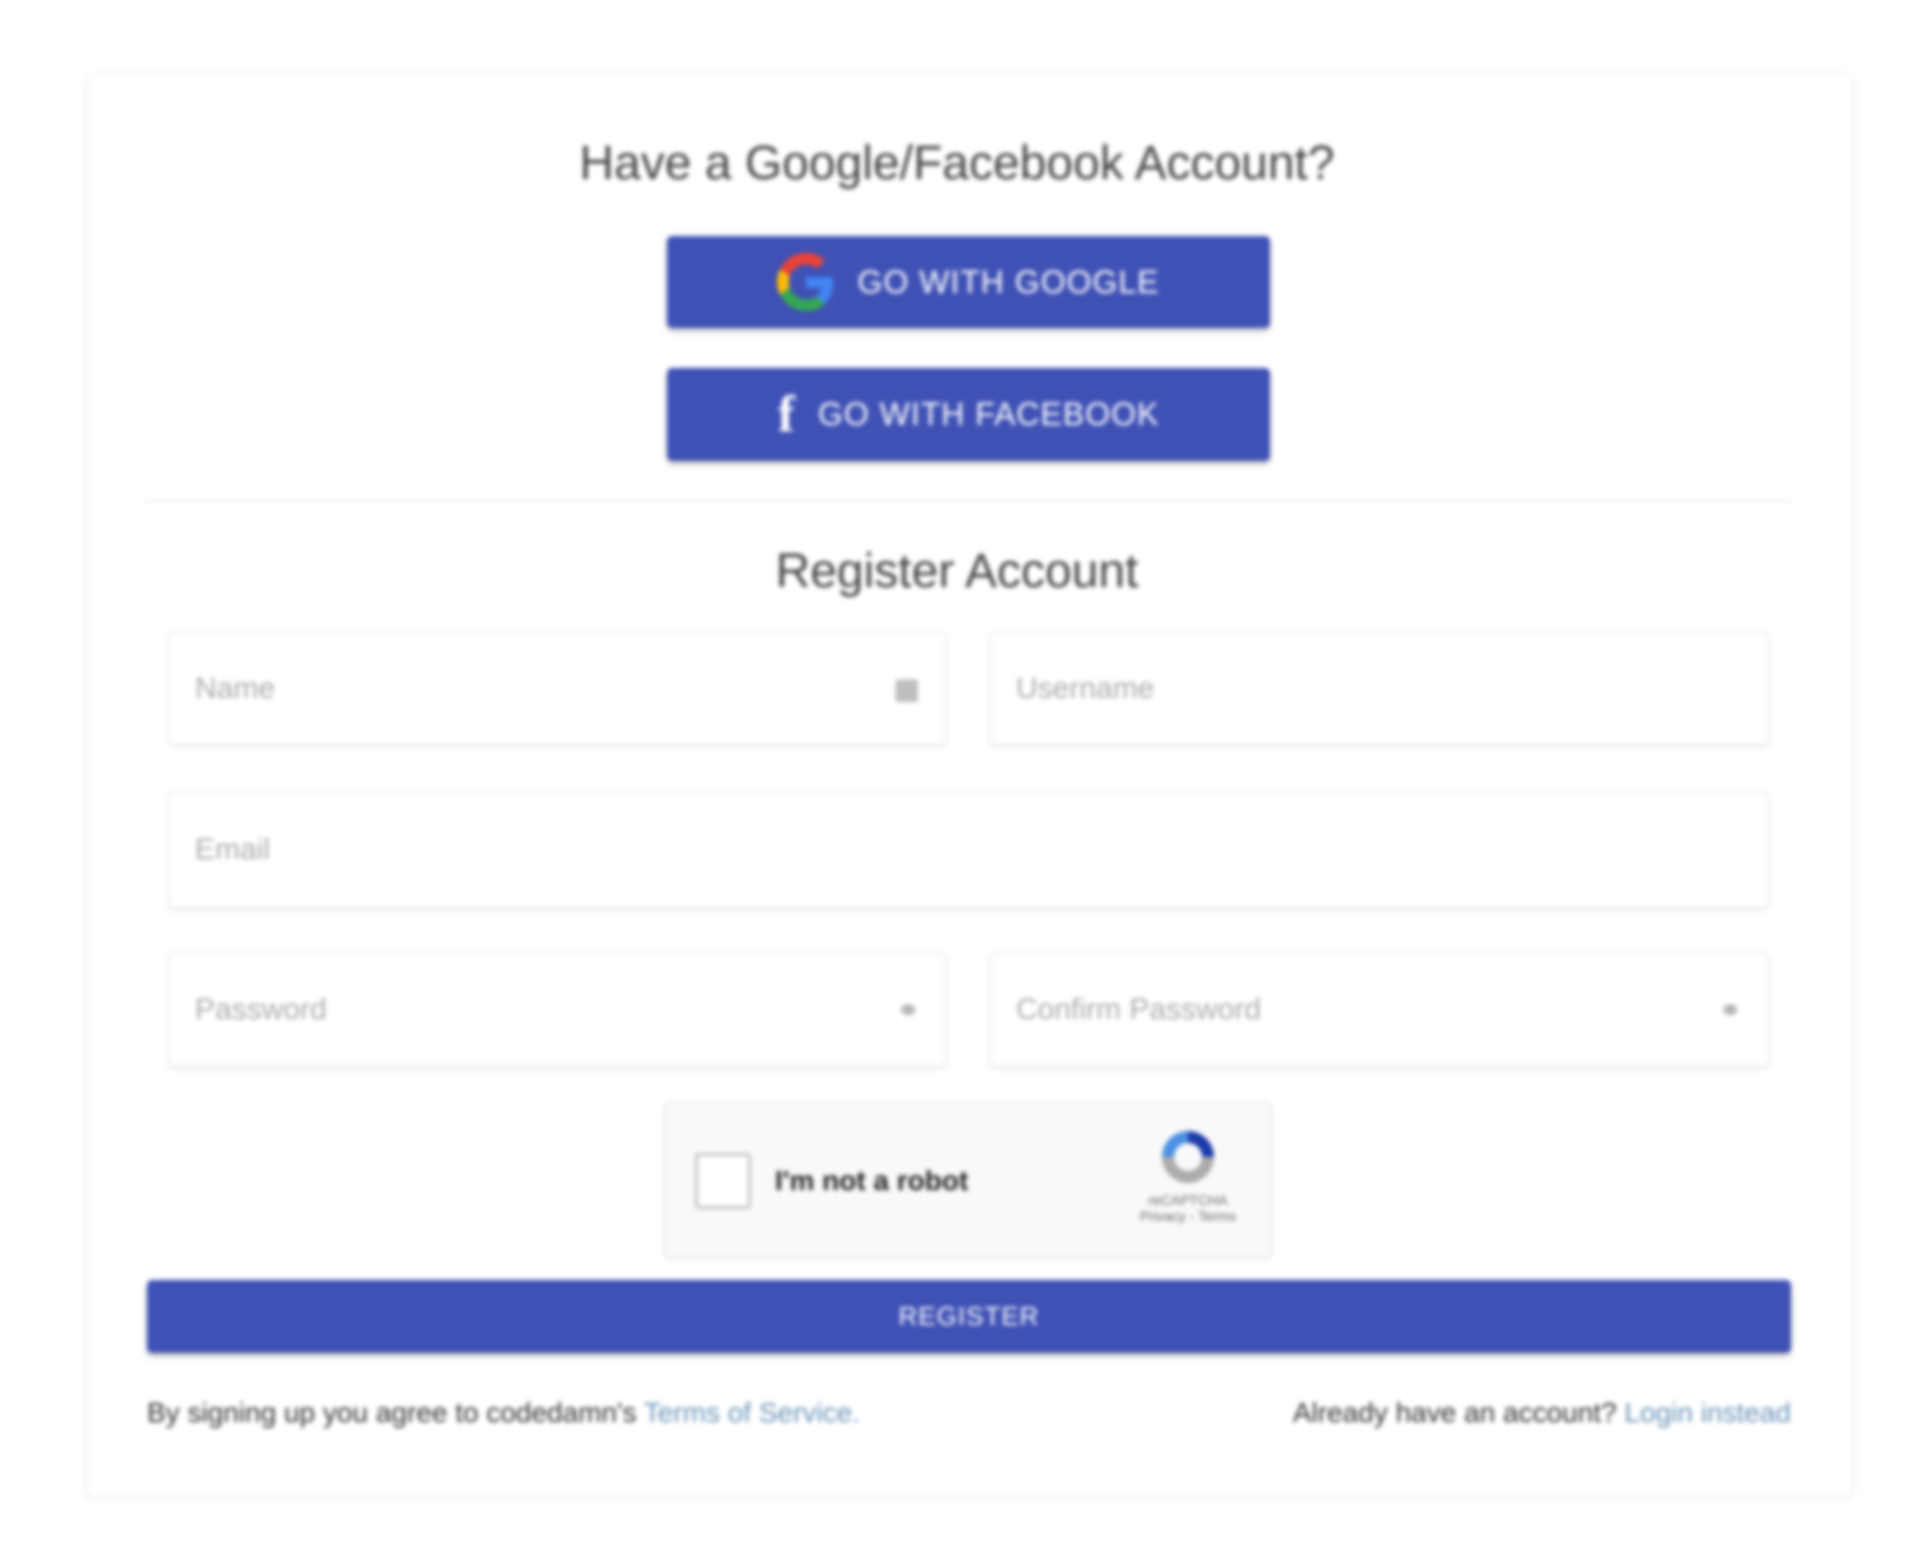 This screenshot has width=1914, height=1550. I want to click on password-field: ⚭, so click(557, 1010).